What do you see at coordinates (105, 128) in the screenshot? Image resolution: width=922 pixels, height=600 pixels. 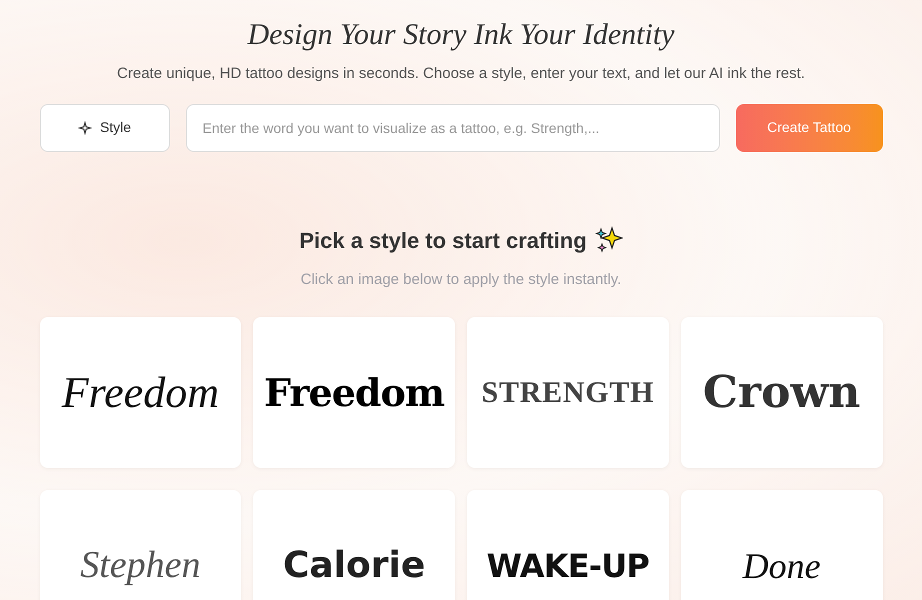 I see `style-button: Style` at bounding box center [105, 128].